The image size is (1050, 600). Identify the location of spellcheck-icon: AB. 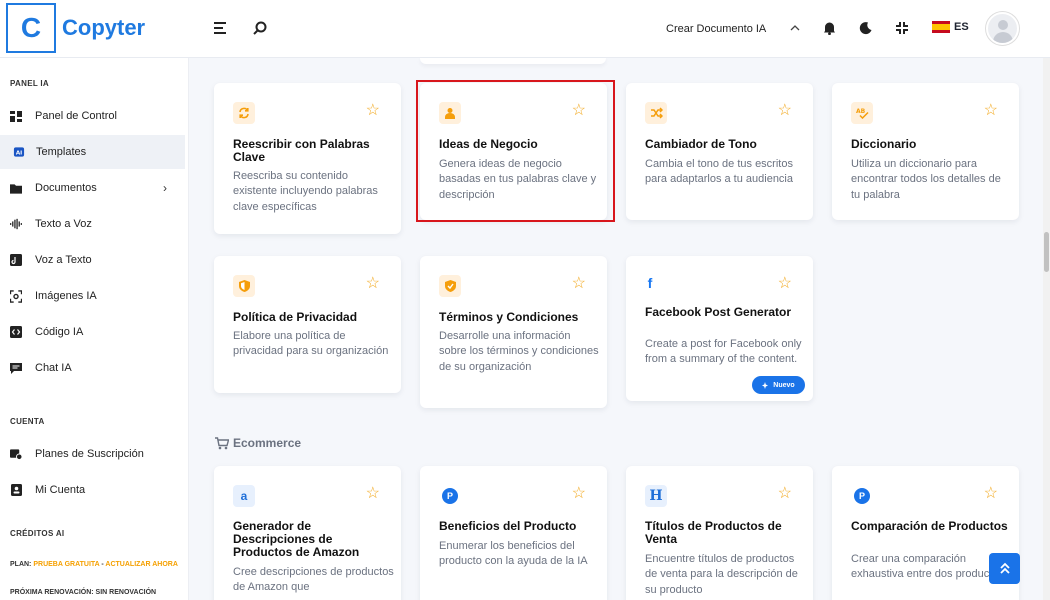
(862, 113).